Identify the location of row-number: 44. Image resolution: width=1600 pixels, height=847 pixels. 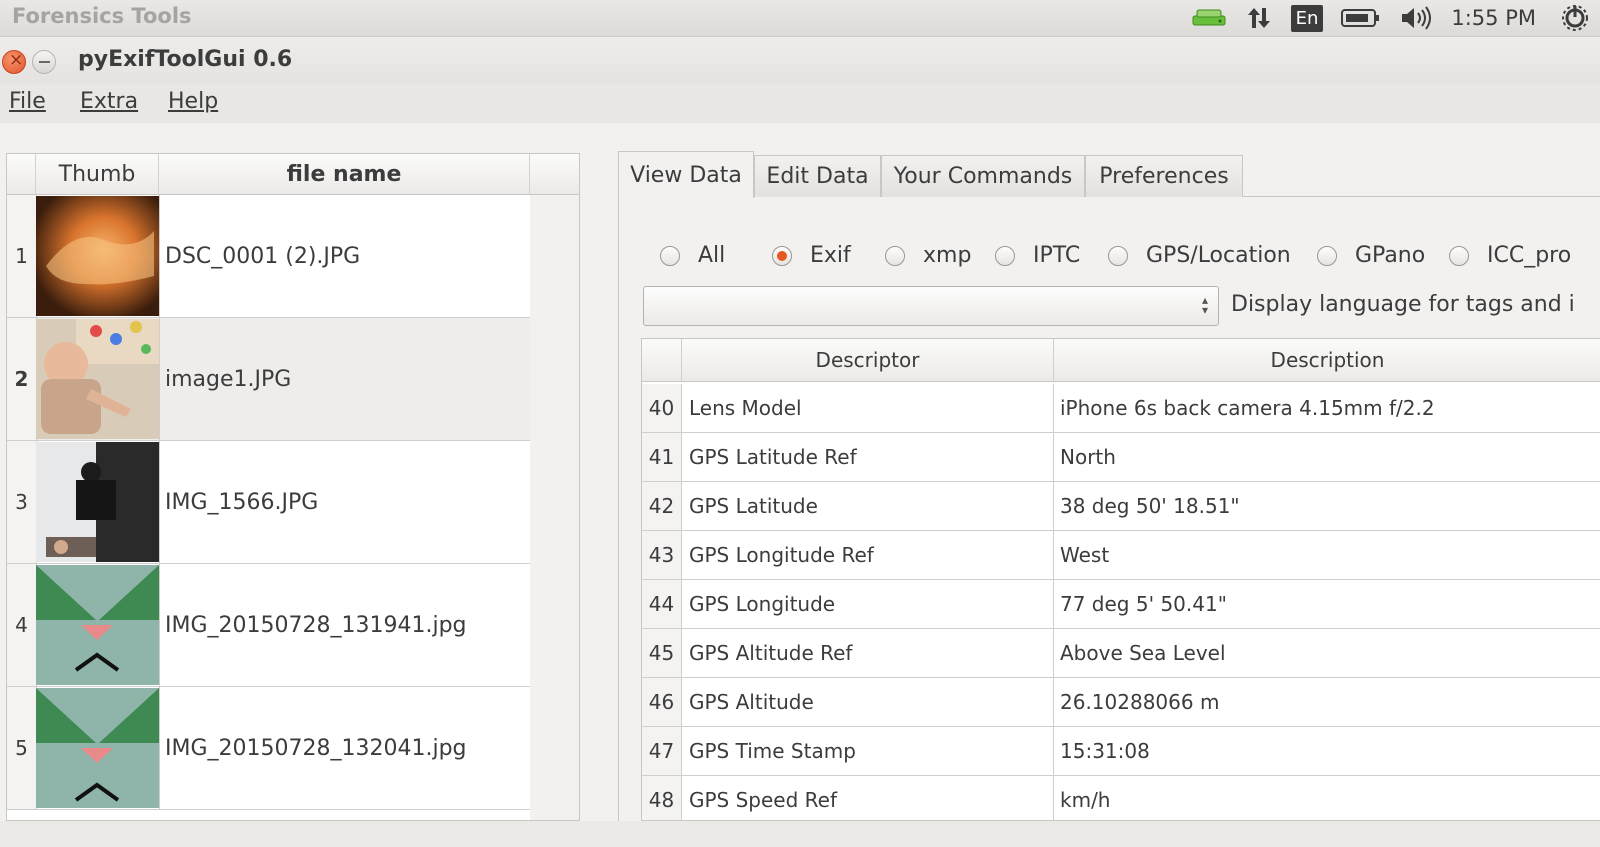
(662, 604).